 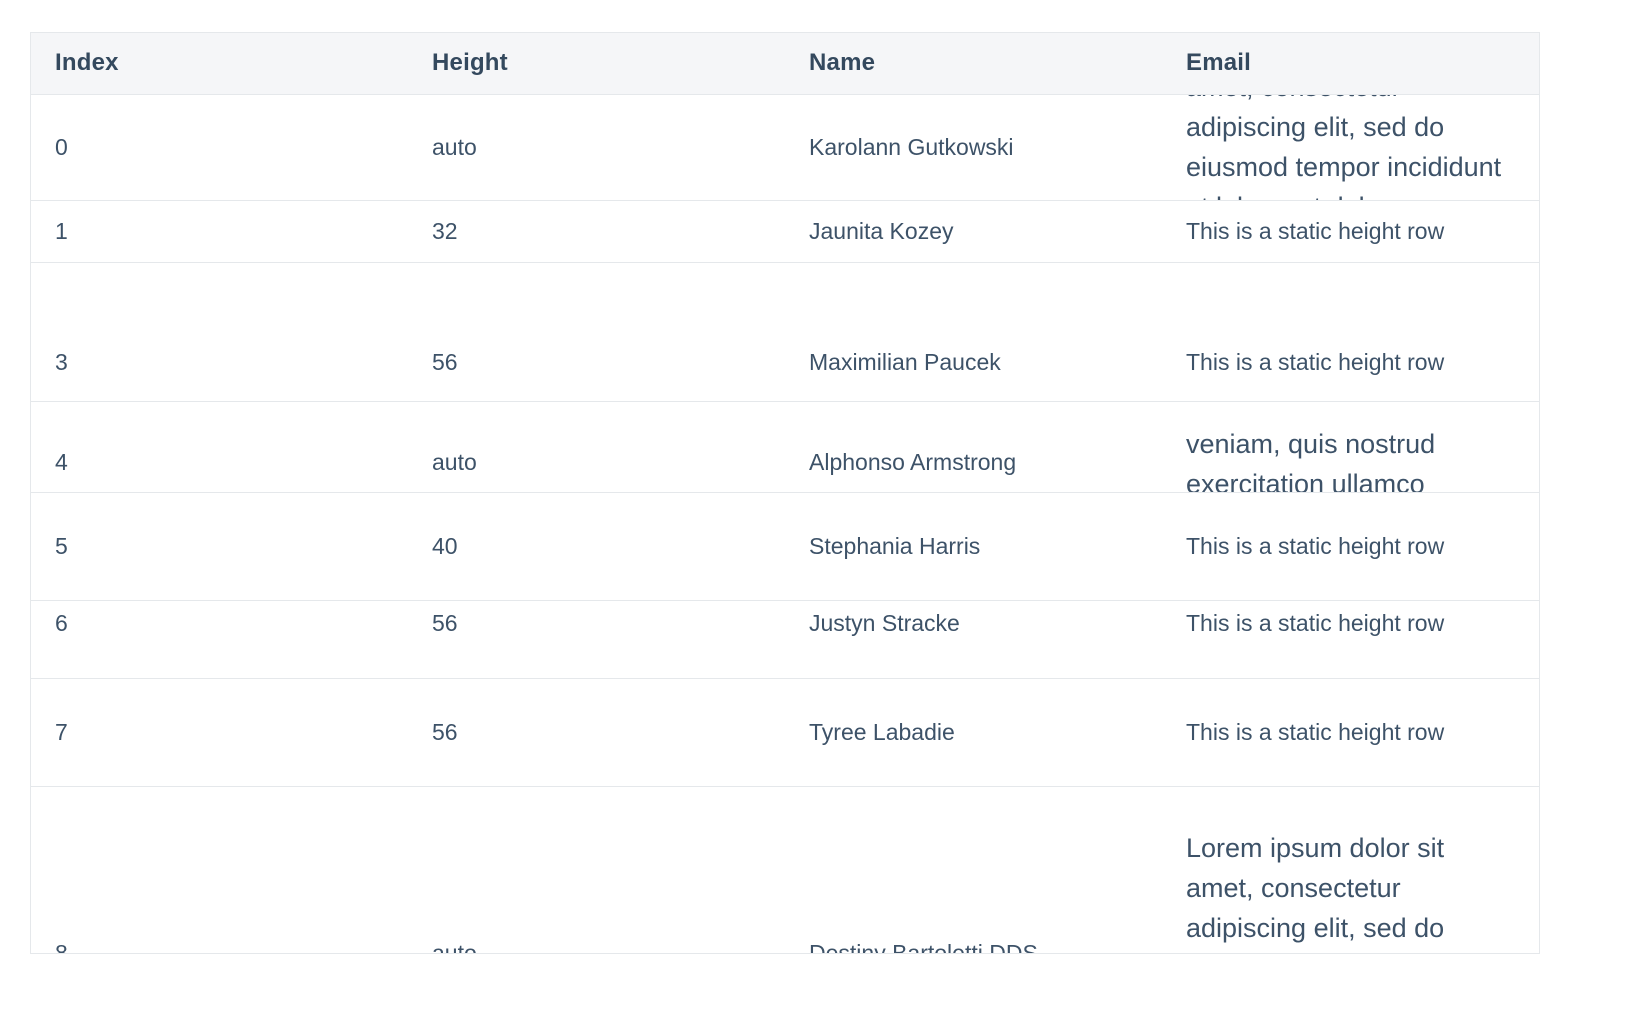 I want to click on column-header-index: Index, so click(x=87, y=63).